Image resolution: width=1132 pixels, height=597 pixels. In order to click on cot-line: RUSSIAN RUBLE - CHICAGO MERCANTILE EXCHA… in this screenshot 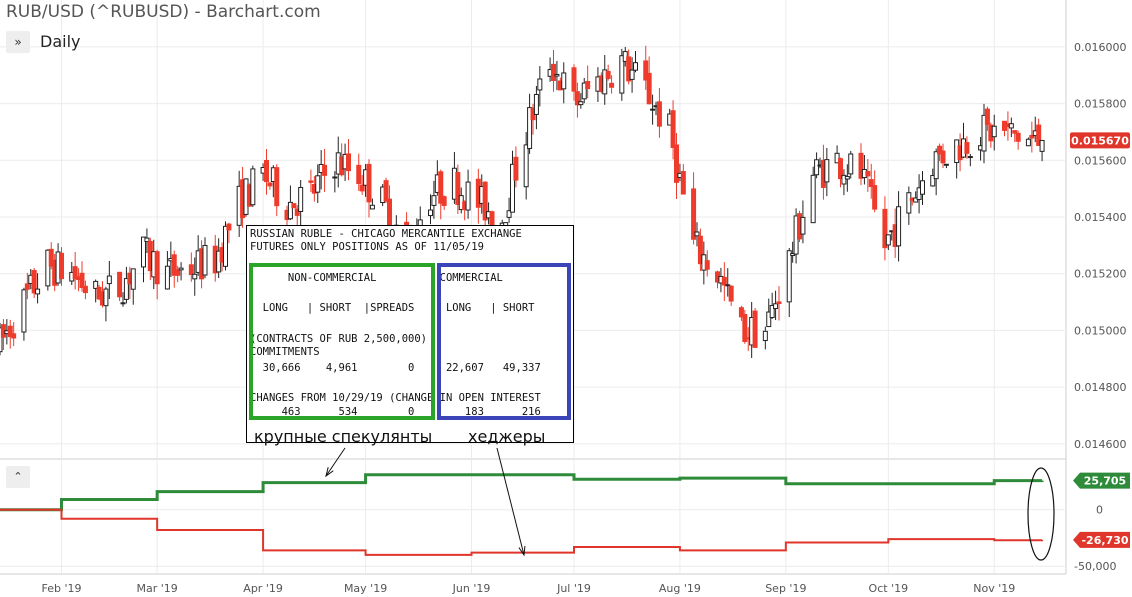, I will do `click(386, 234)`.